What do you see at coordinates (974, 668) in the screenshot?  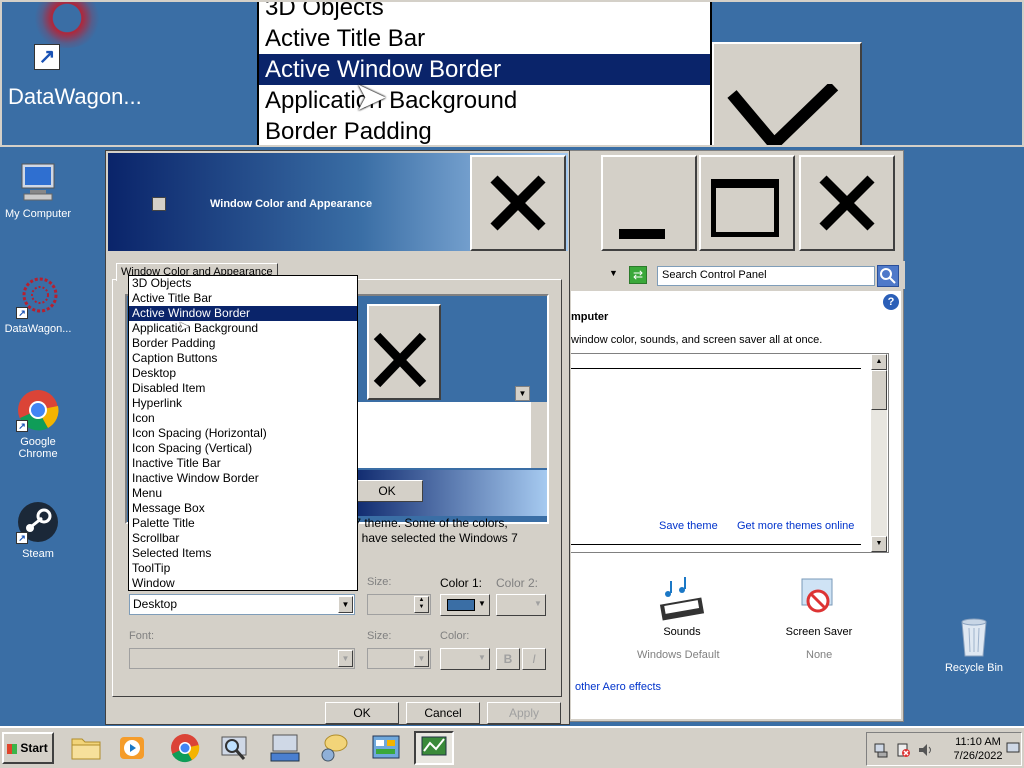 I see `desktop-icon-label: Recycle Bin` at bounding box center [974, 668].